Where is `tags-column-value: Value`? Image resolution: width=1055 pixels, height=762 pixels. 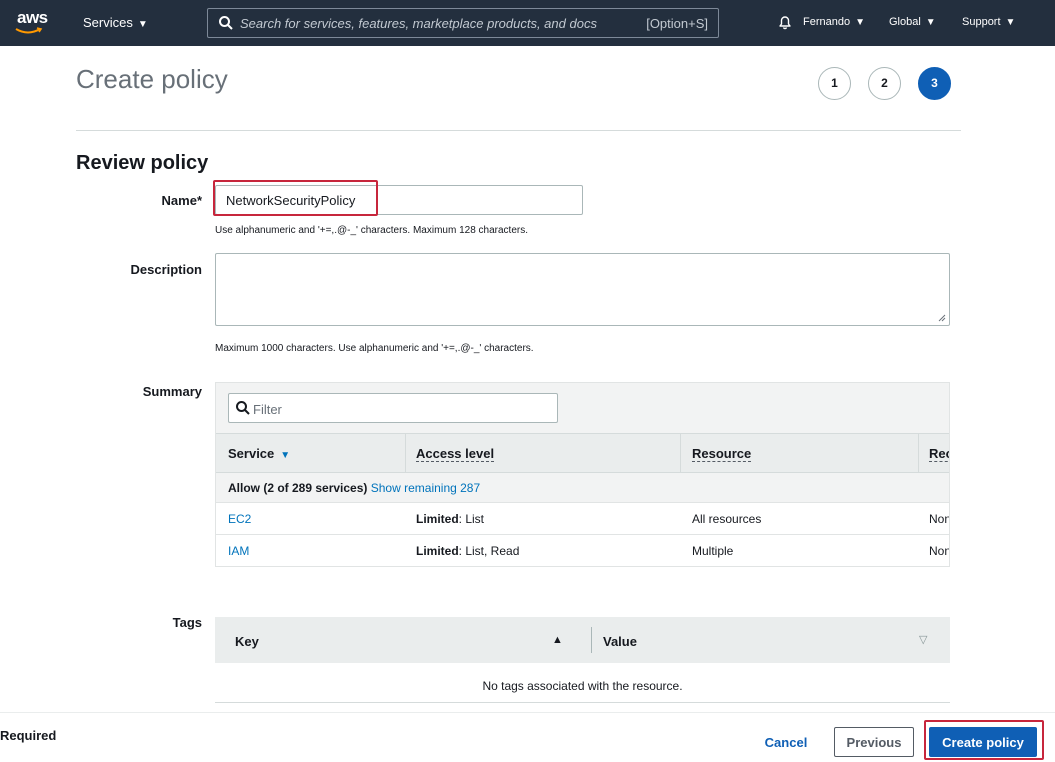
tags-column-value: Value is located at coordinates (620, 641).